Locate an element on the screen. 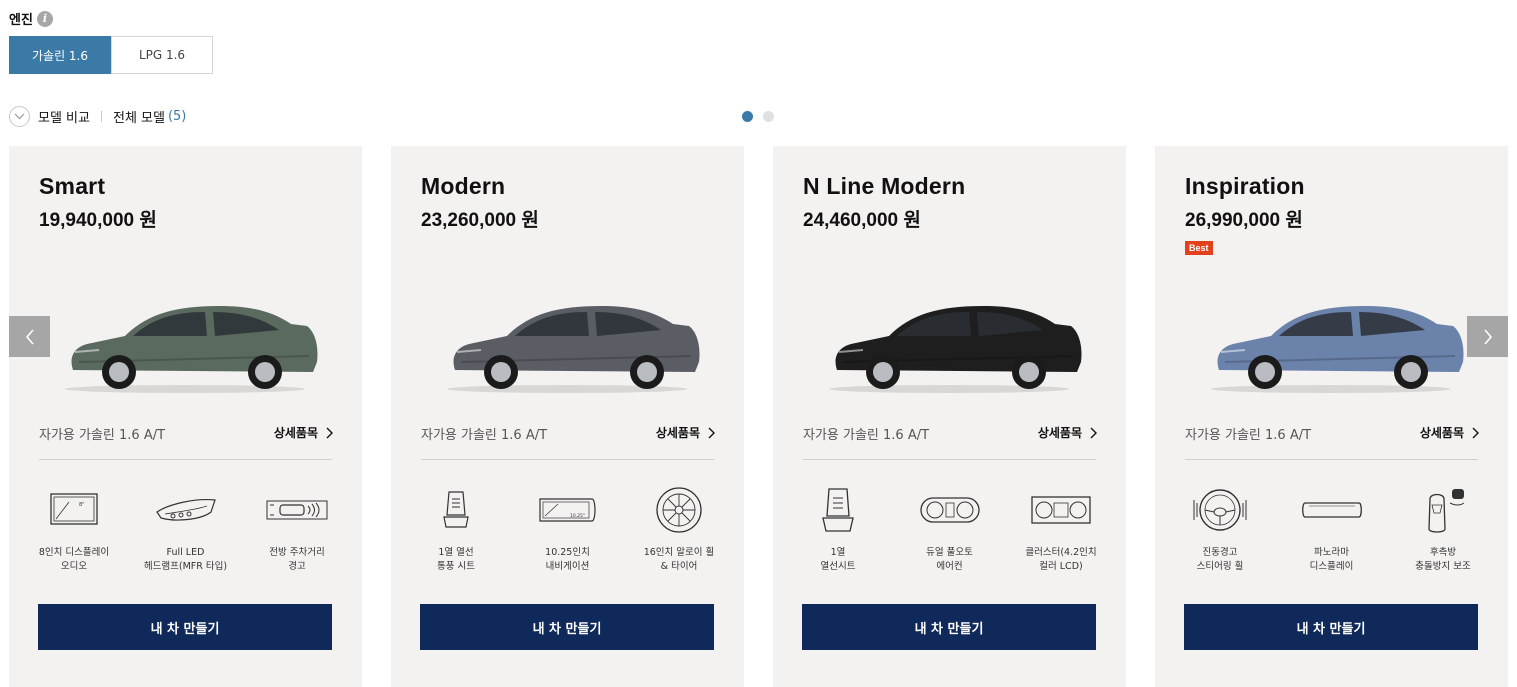  feature-label: 파노라마 디스플레이 is located at coordinates (1331, 559).